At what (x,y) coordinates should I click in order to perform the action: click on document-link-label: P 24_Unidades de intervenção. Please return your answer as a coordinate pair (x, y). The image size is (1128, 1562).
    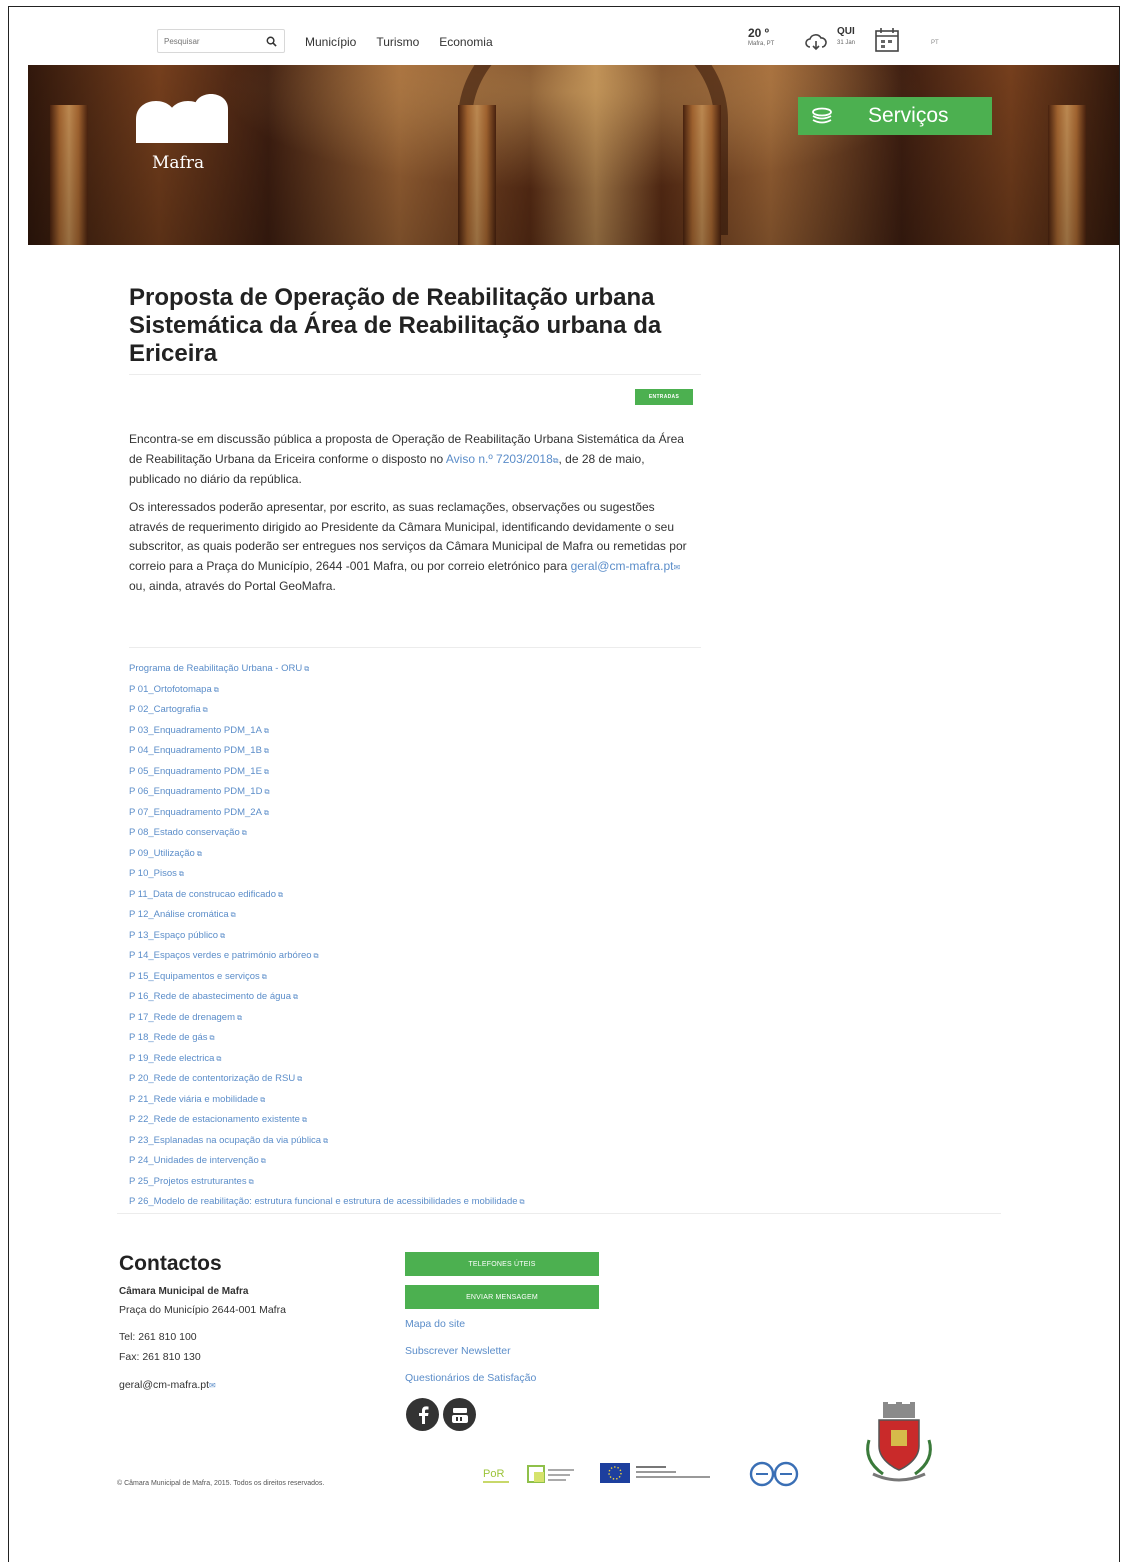
    Looking at the image, I should click on (194, 1160).